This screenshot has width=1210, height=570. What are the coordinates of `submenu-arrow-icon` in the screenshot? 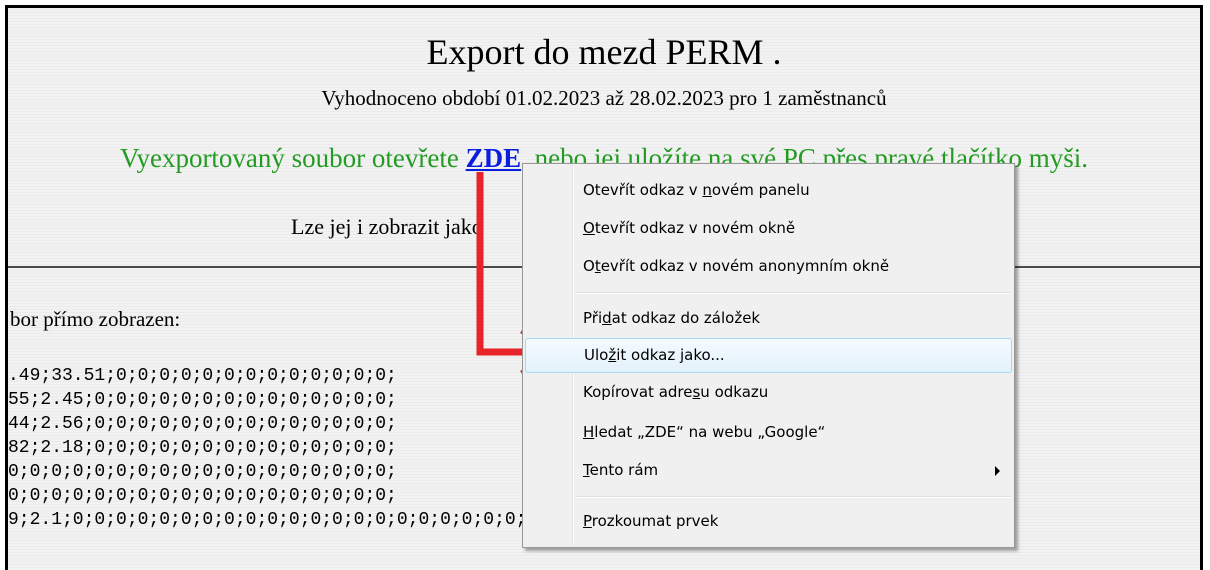 It's located at (997, 471).